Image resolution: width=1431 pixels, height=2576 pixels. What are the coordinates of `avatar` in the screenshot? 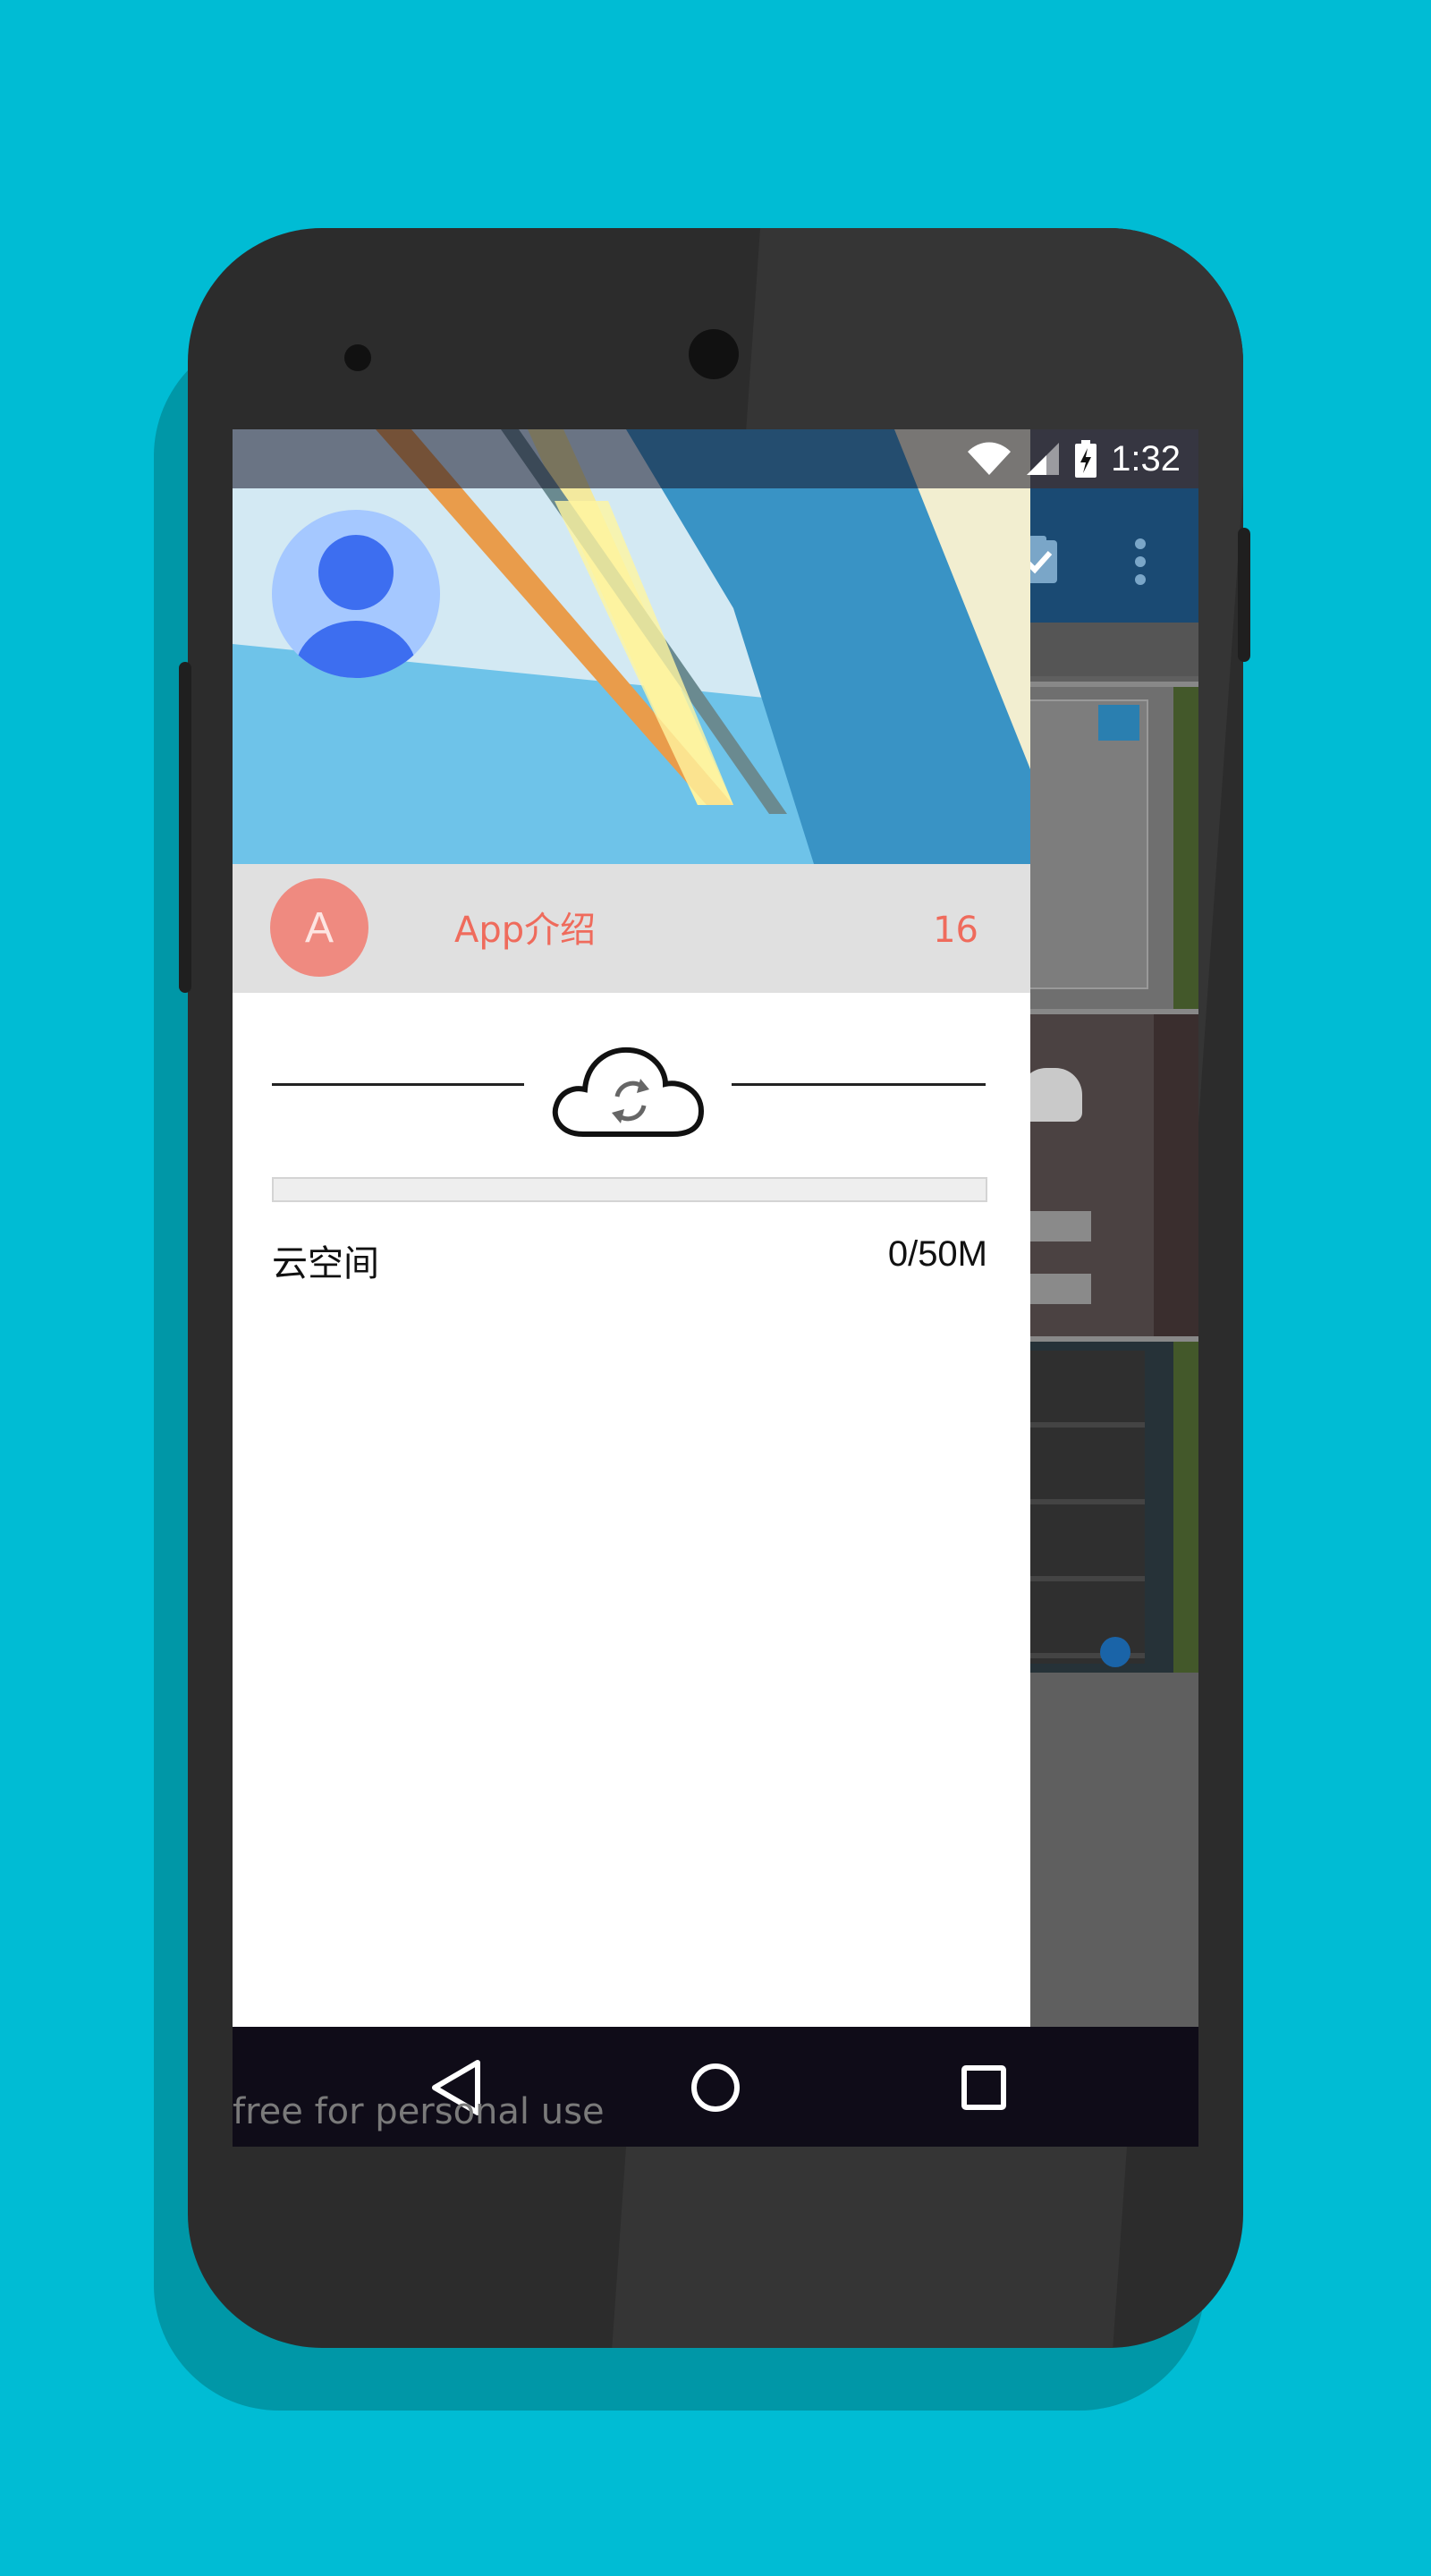 It's located at (356, 594).